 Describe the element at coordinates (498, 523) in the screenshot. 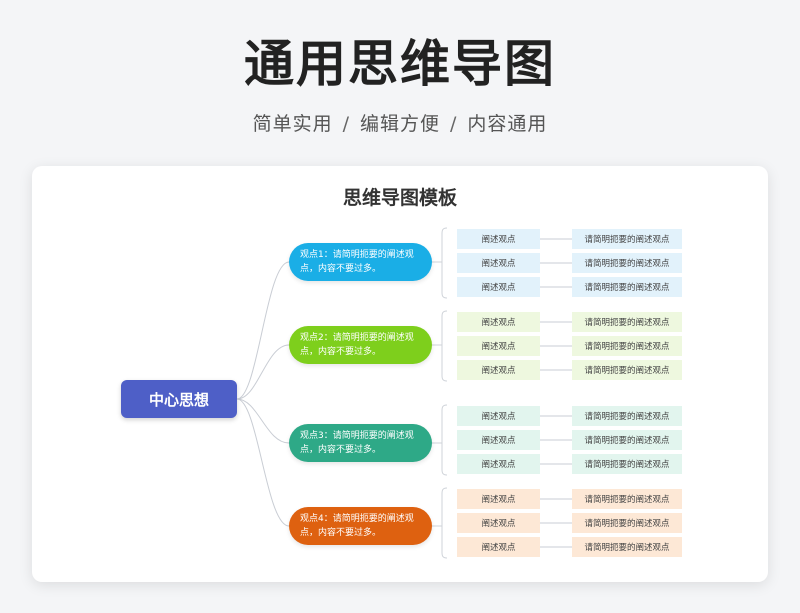

I see `leaf-point-4-2: 阐述观点` at that location.